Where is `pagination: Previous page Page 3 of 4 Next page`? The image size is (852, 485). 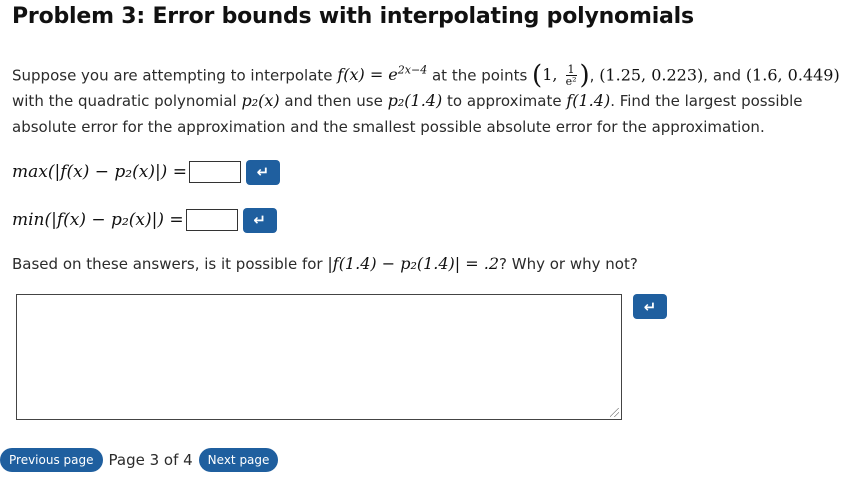
pagination: Previous page Page 3 of 4 Next page is located at coordinates (139, 459).